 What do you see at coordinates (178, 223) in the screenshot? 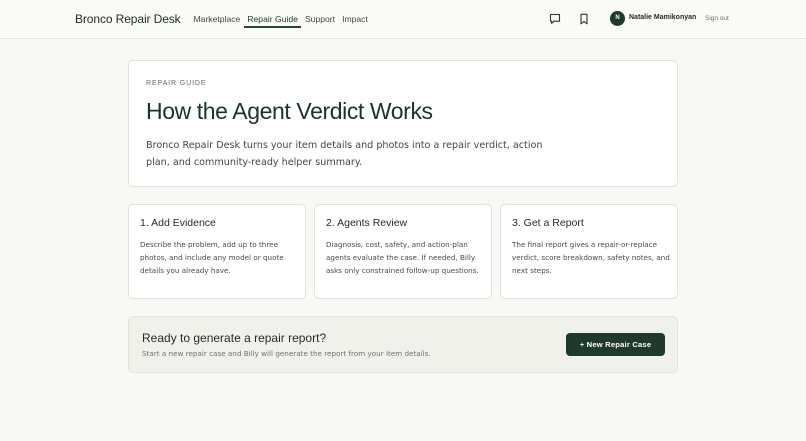
I see `step-title: 1. Add Evidence` at bounding box center [178, 223].